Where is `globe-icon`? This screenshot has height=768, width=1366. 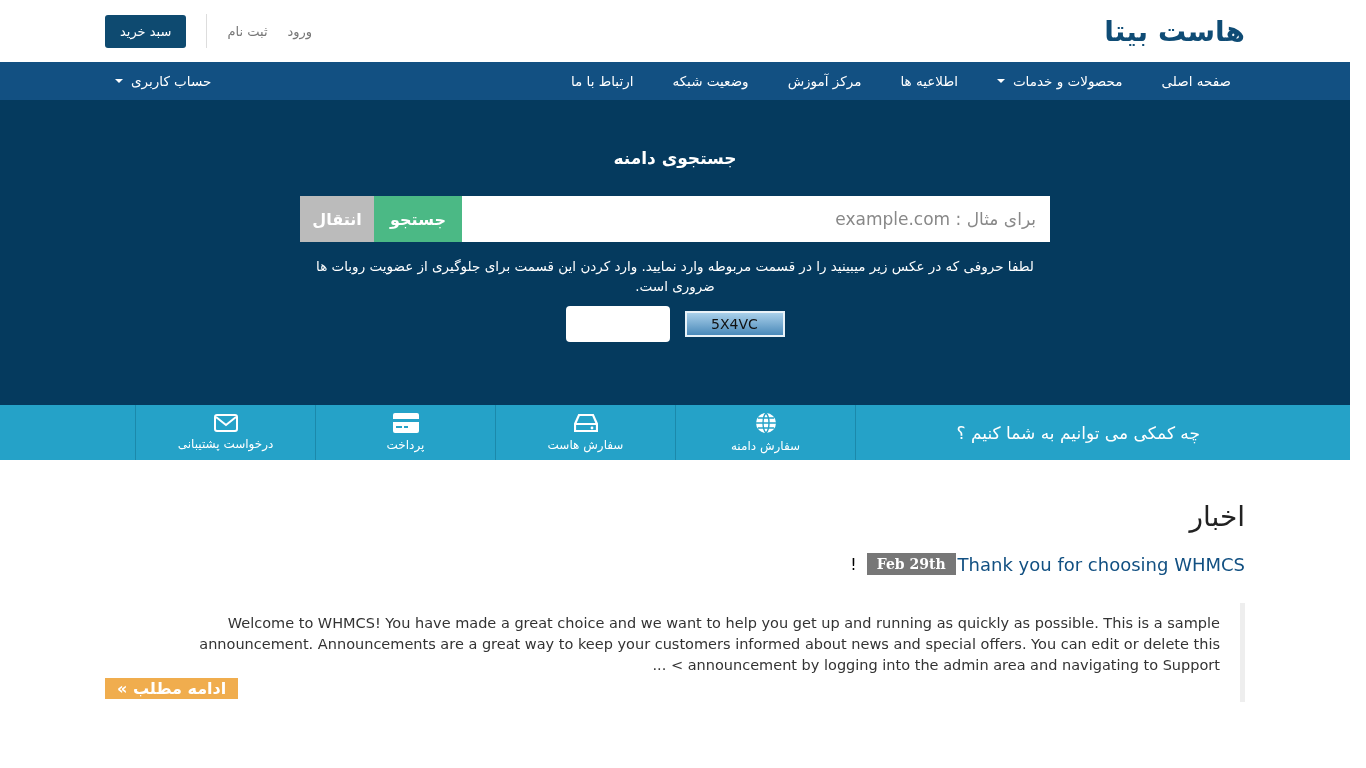 globe-icon is located at coordinates (765, 423).